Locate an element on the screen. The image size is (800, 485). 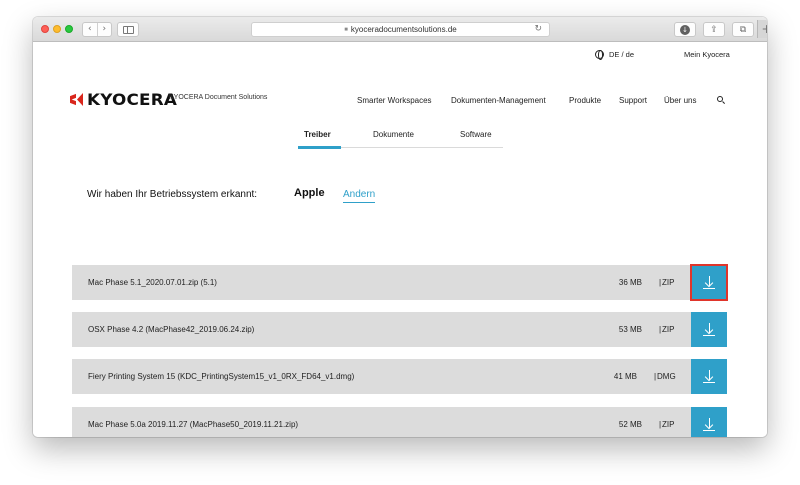
language-selector: DE / de is located at coordinates (615, 55).